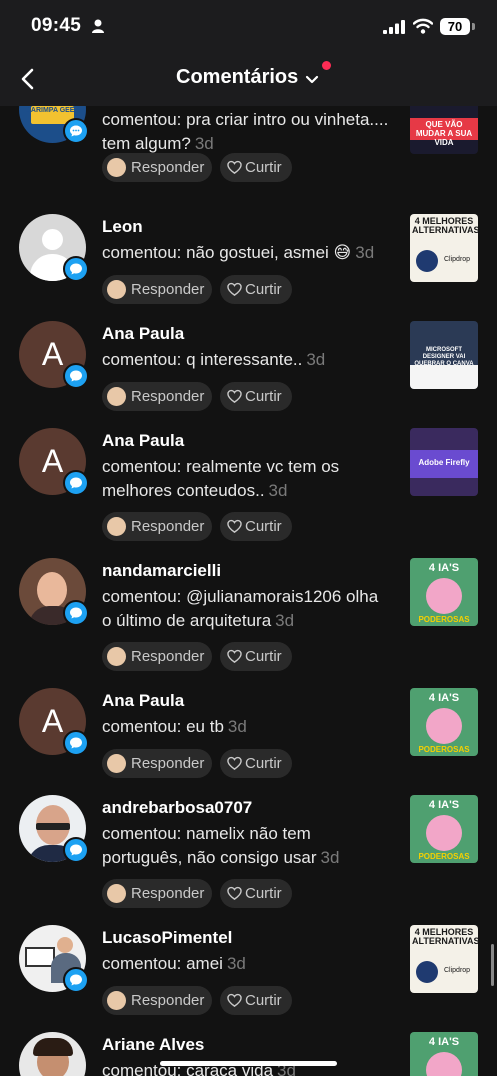  Describe the element at coordinates (238, 252) in the screenshot. I see `comment-text: comentou: não gostuei, asmei 😅 3d` at that location.